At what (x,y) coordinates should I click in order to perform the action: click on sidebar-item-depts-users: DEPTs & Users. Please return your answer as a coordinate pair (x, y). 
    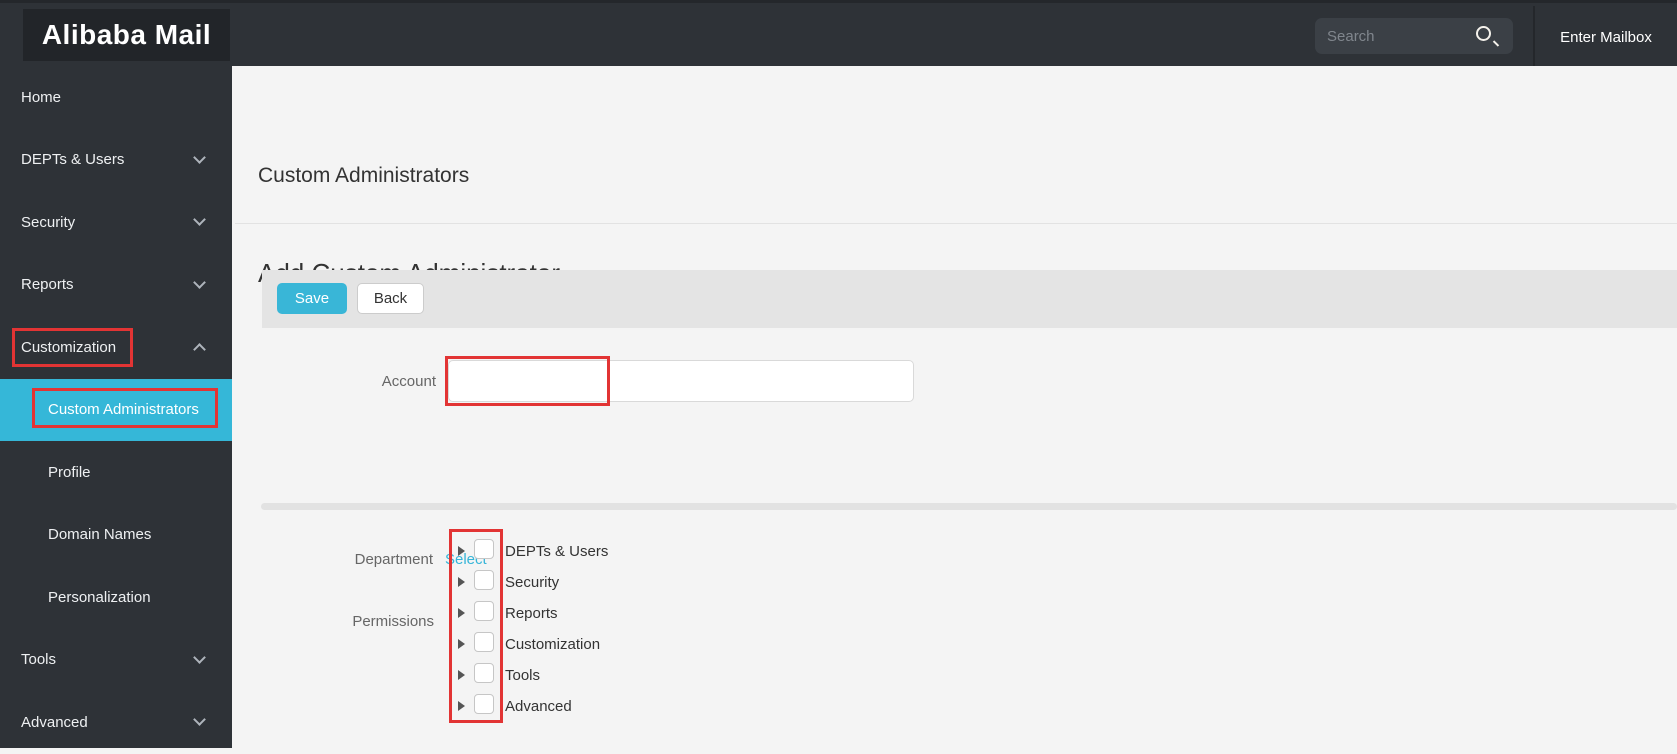
    Looking at the image, I should click on (116, 160).